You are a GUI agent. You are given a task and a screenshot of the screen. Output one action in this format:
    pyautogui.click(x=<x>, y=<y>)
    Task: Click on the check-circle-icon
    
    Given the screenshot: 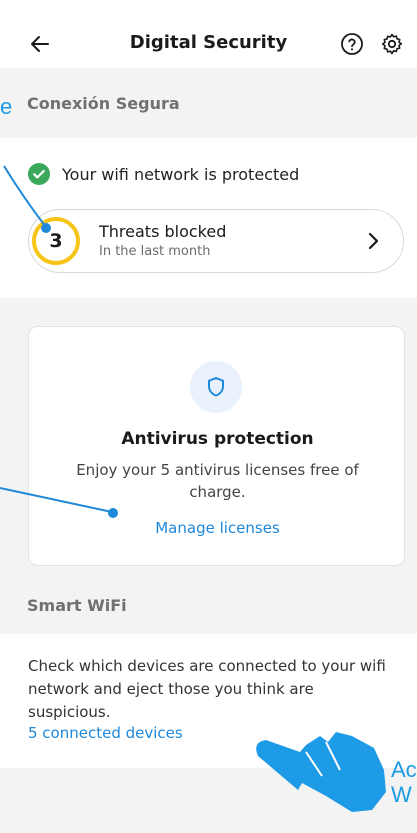 What is the action you would take?
    pyautogui.click(x=39, y=174)
    